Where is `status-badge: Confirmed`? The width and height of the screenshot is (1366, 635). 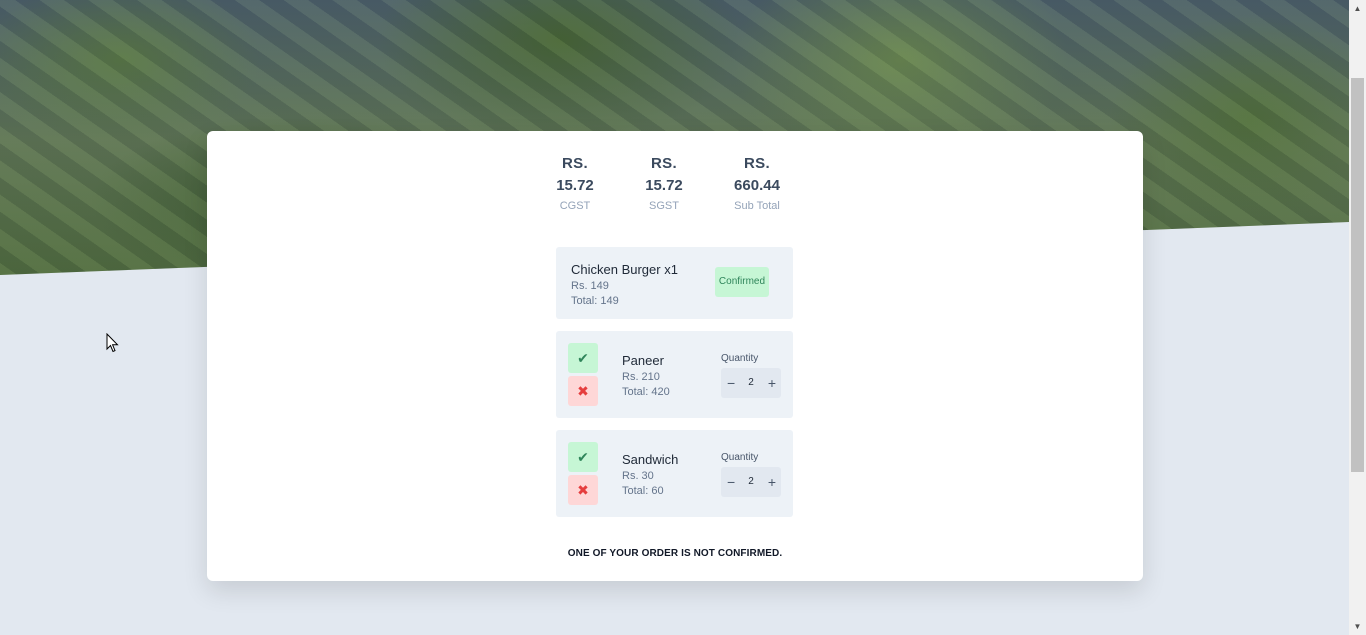
status-badge: Confirmed is located at coordinates (742, 282).